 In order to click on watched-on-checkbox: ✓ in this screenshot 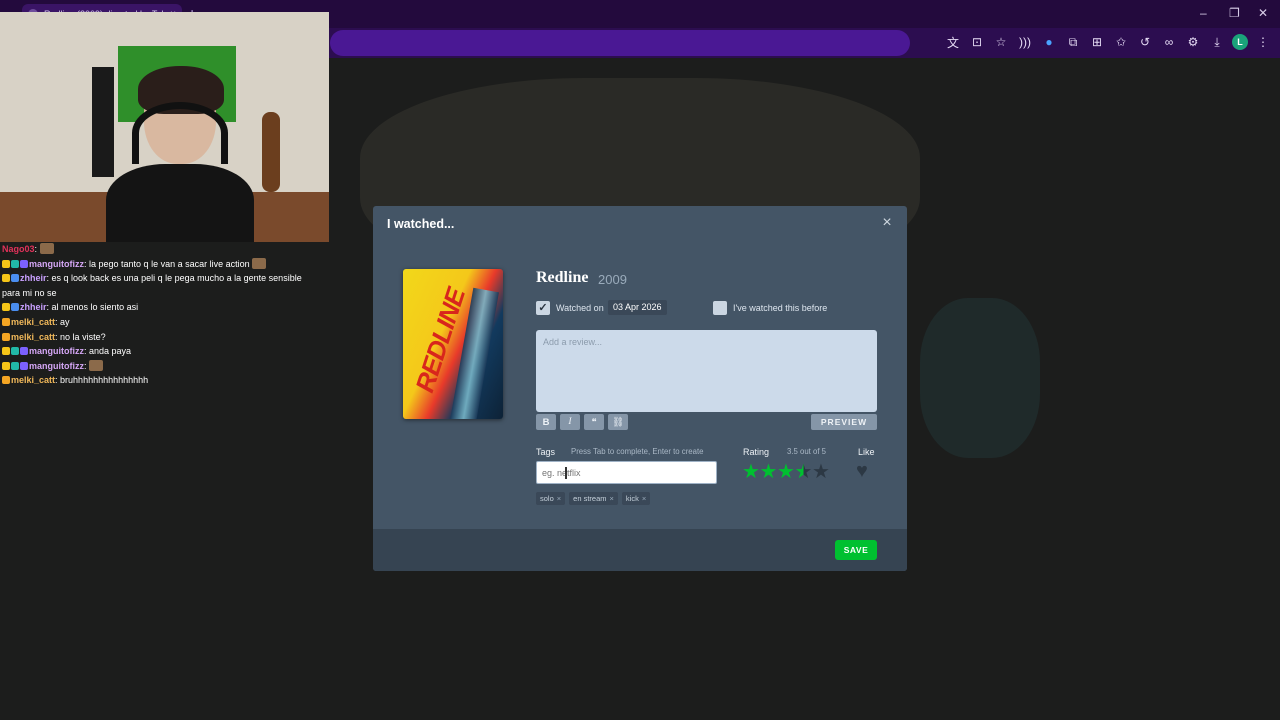, I will do `click(543, 308)`.